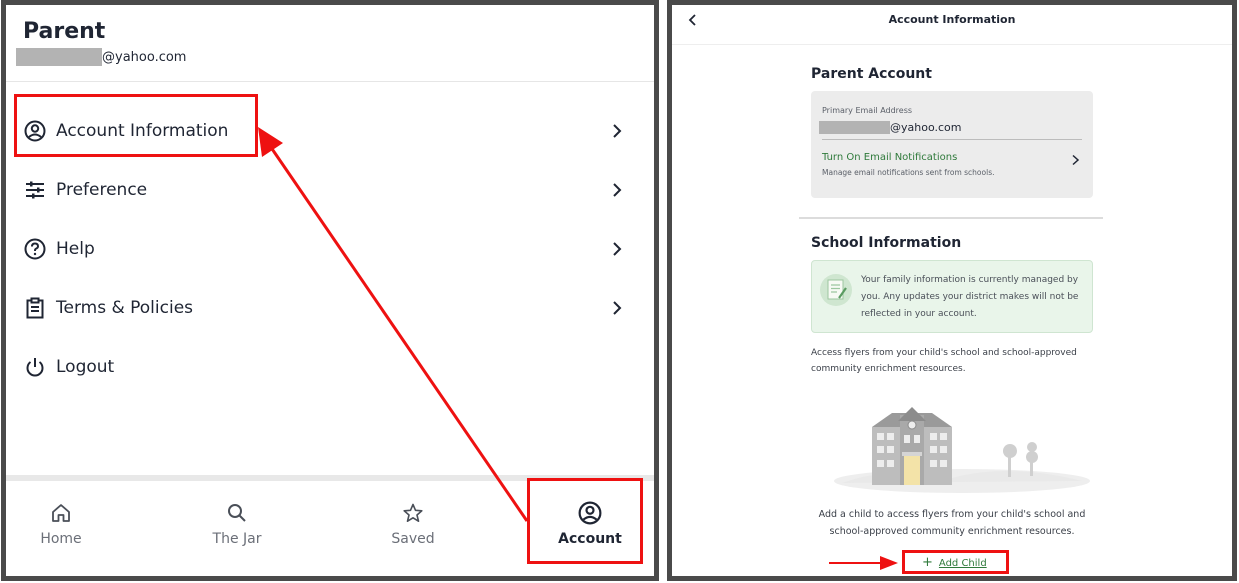 The width and height of the screenshot is (1239, 583). I want to click on primary-email-value: @yahoo.com, so click(890, 127).